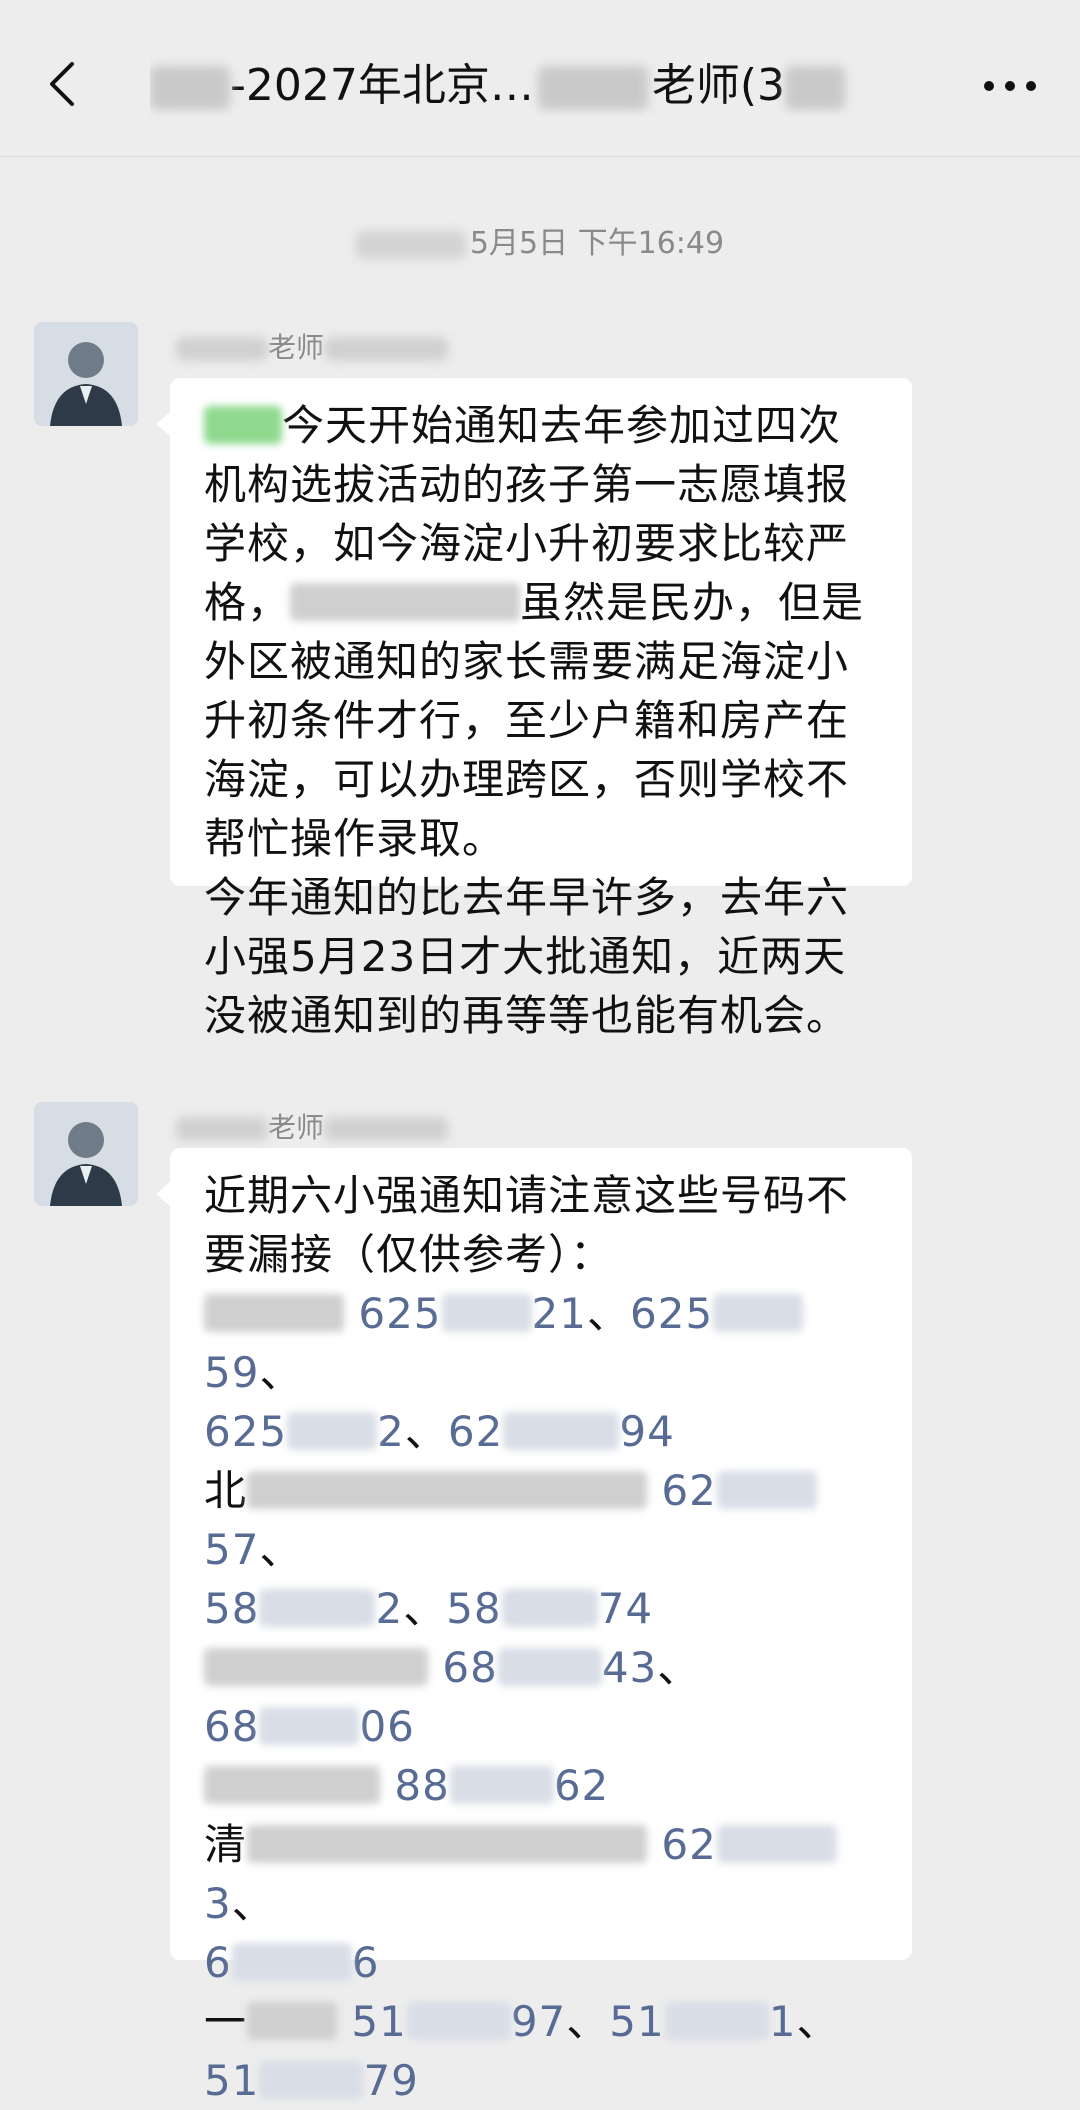  I want to click on phone-link: 68 06, so click(309, 1726).